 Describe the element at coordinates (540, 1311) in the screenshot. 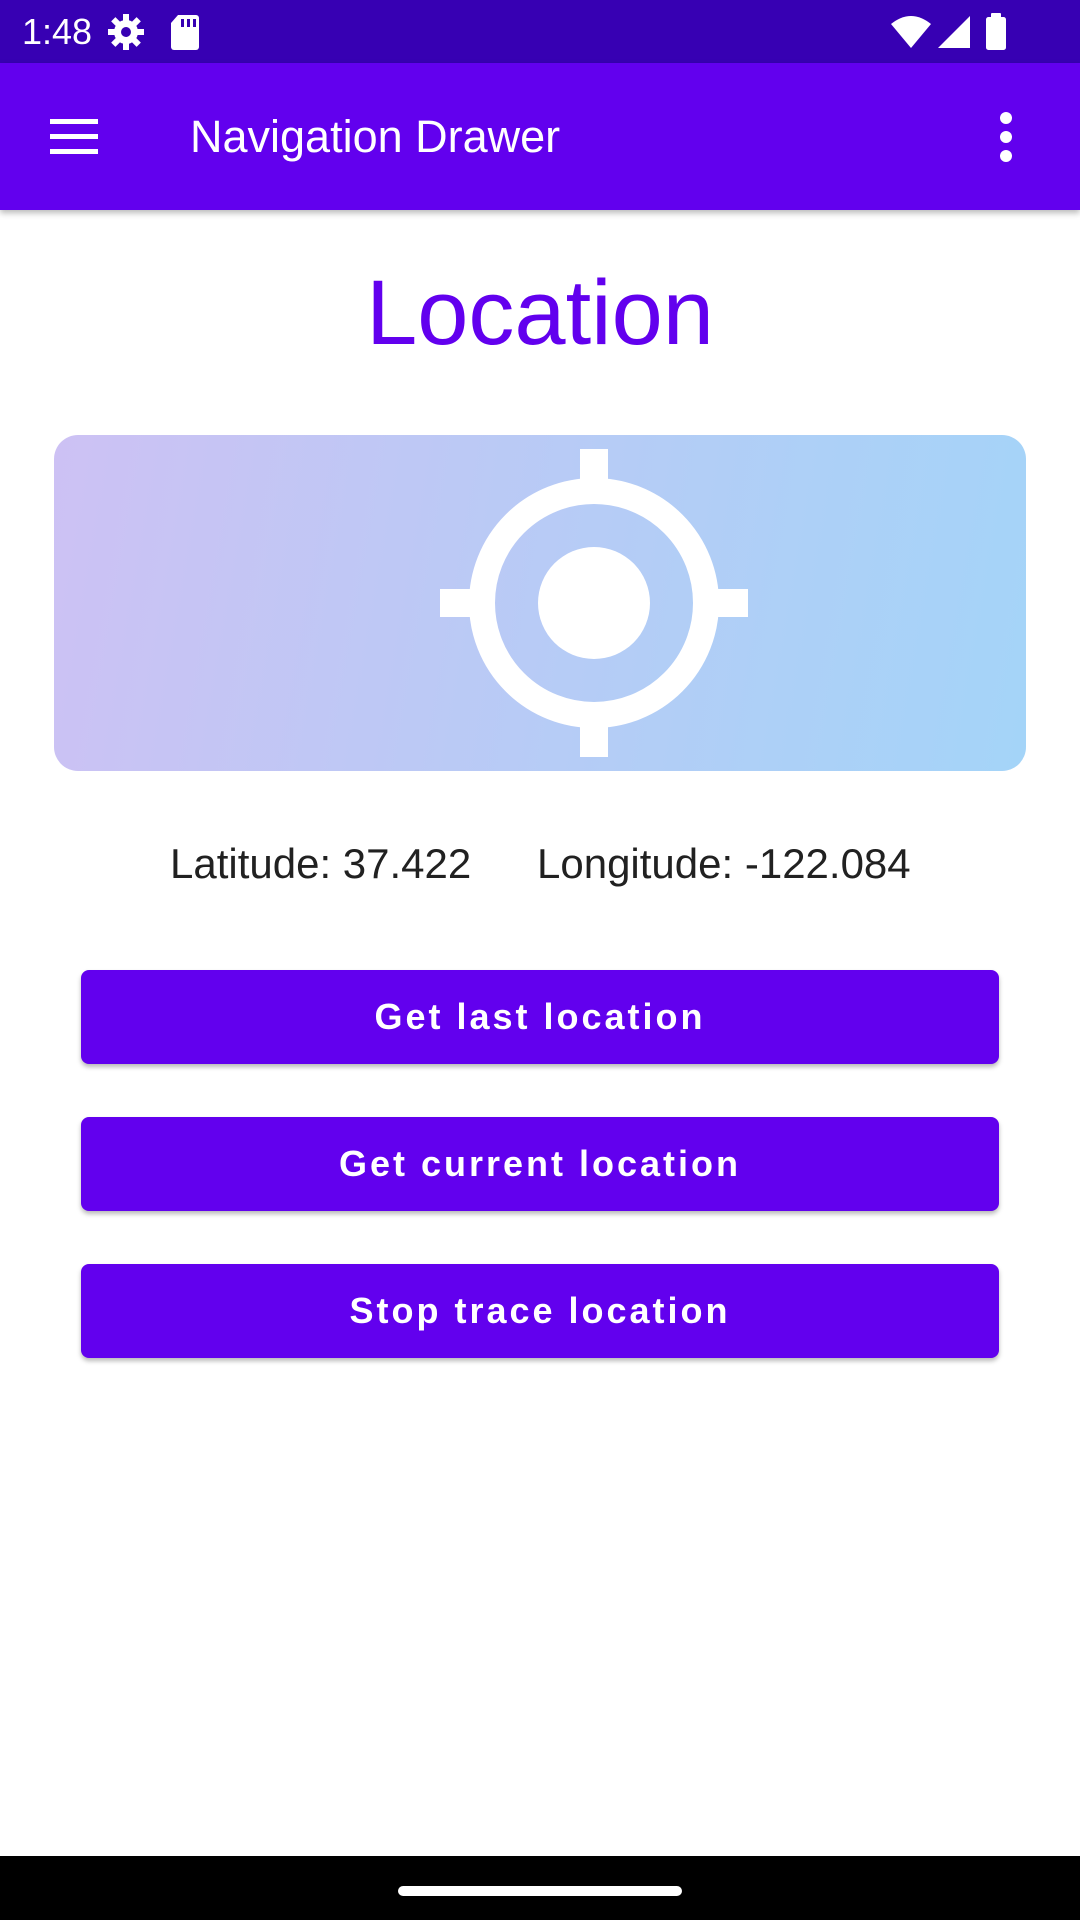

I see `stop-trace-location-button: Stop trace location` at that location.